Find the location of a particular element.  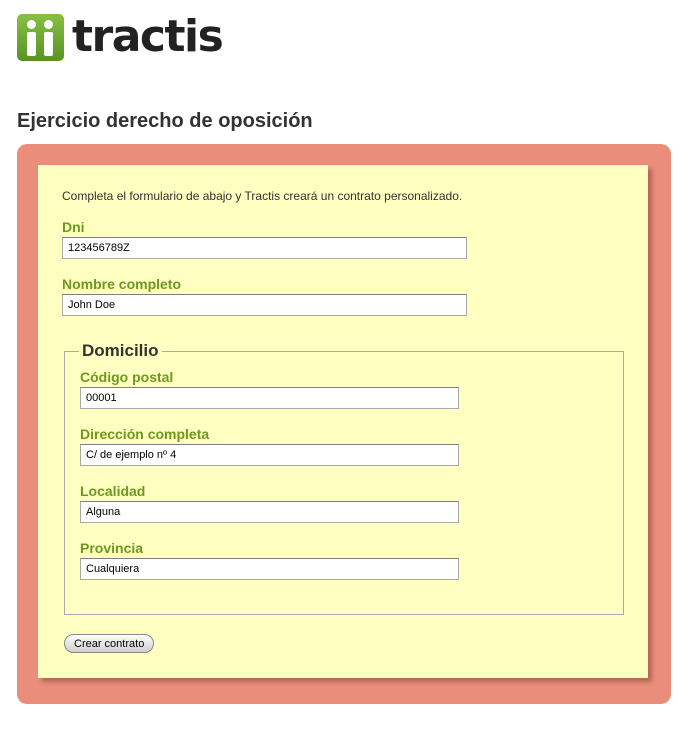

dni-label: Dni is located at coordinates (73, 227).